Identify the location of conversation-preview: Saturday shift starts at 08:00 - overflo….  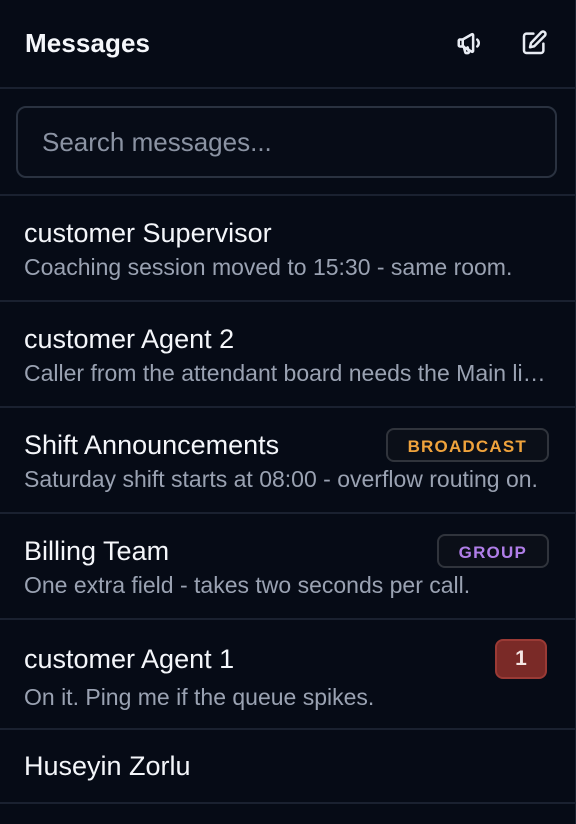
(281, 479).